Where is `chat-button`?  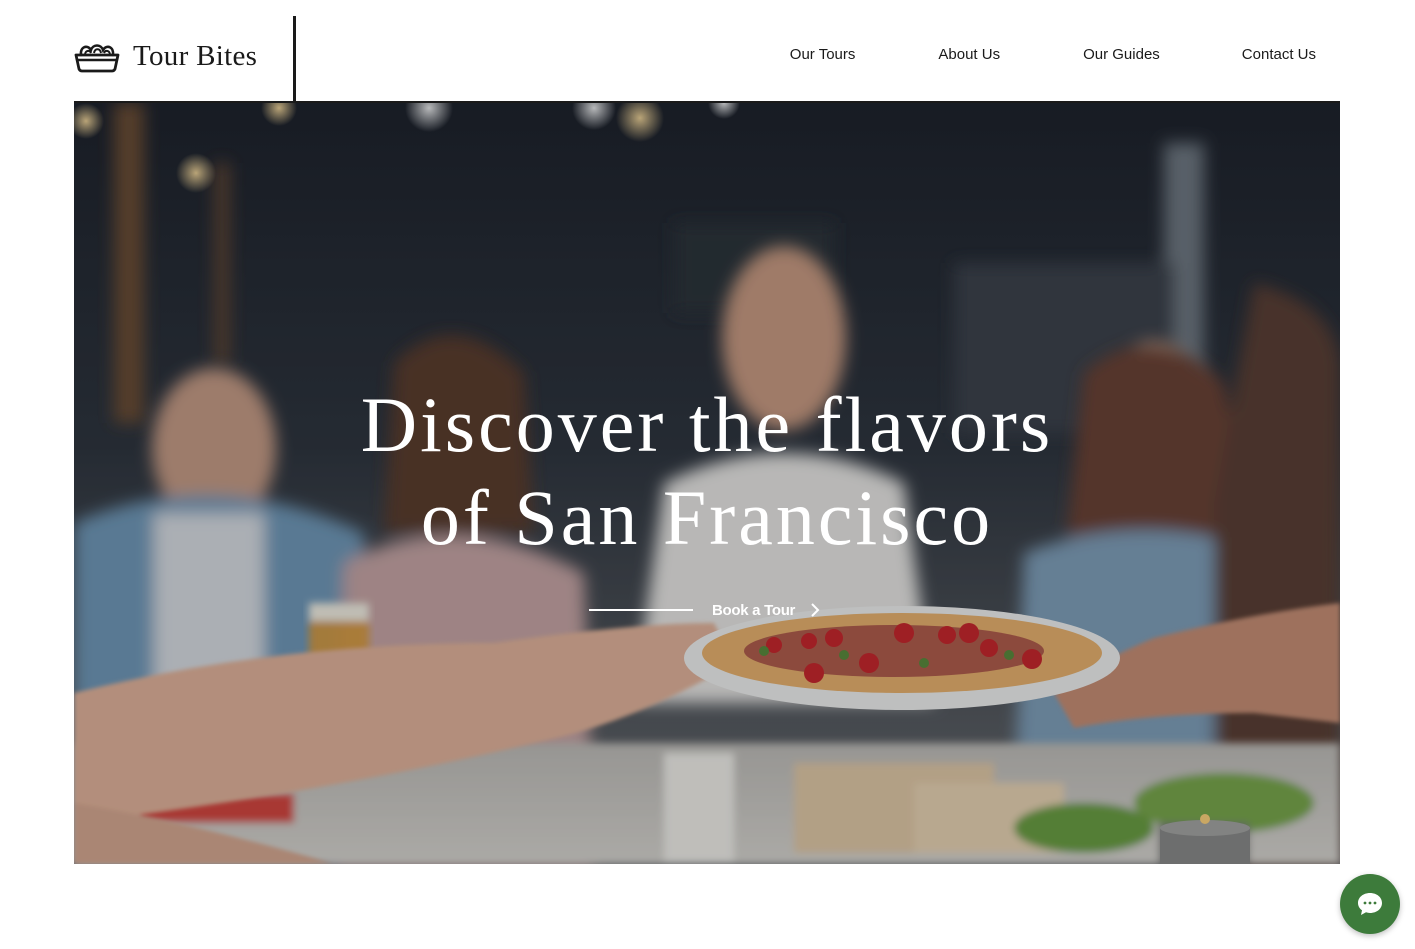 chat-button is located at coordinates (1370, 904).